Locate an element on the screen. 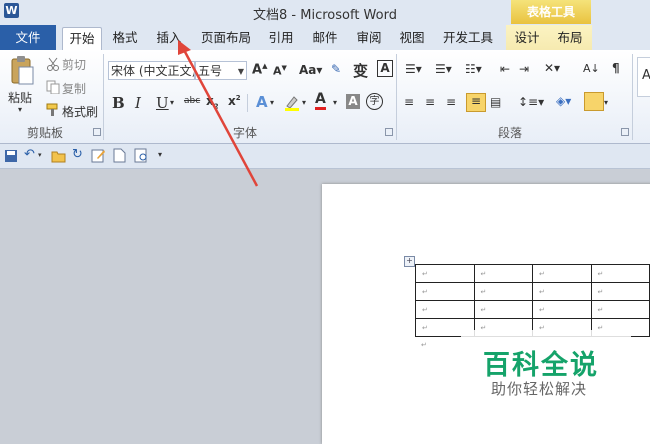  font-name-value: 宋体 (中文正文) is located at coordinates (153, 71).